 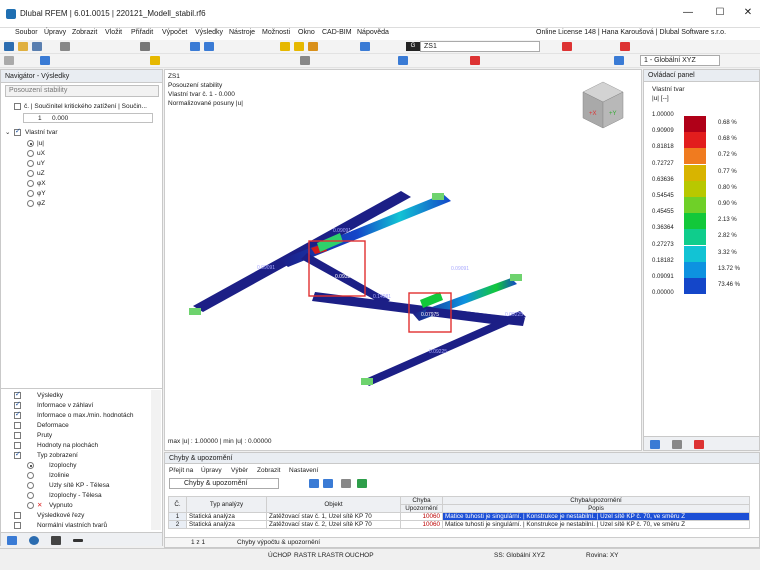 What do you see at coordinates (17, 445) in the screenshot?
I see `surface-values-checkbox` at bounding box center [17, 445].